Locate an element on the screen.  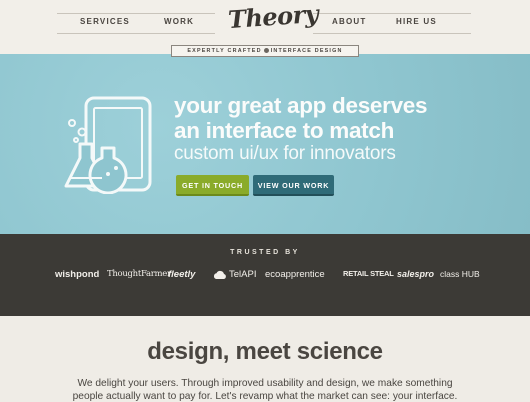
client-logo-ecoapprentice: ecoapprentice is located at coordinates (295, 274).